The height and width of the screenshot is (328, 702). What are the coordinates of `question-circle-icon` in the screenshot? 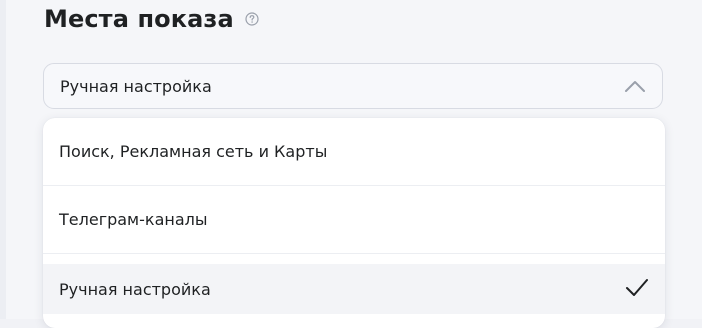 It's located at (252, 19).